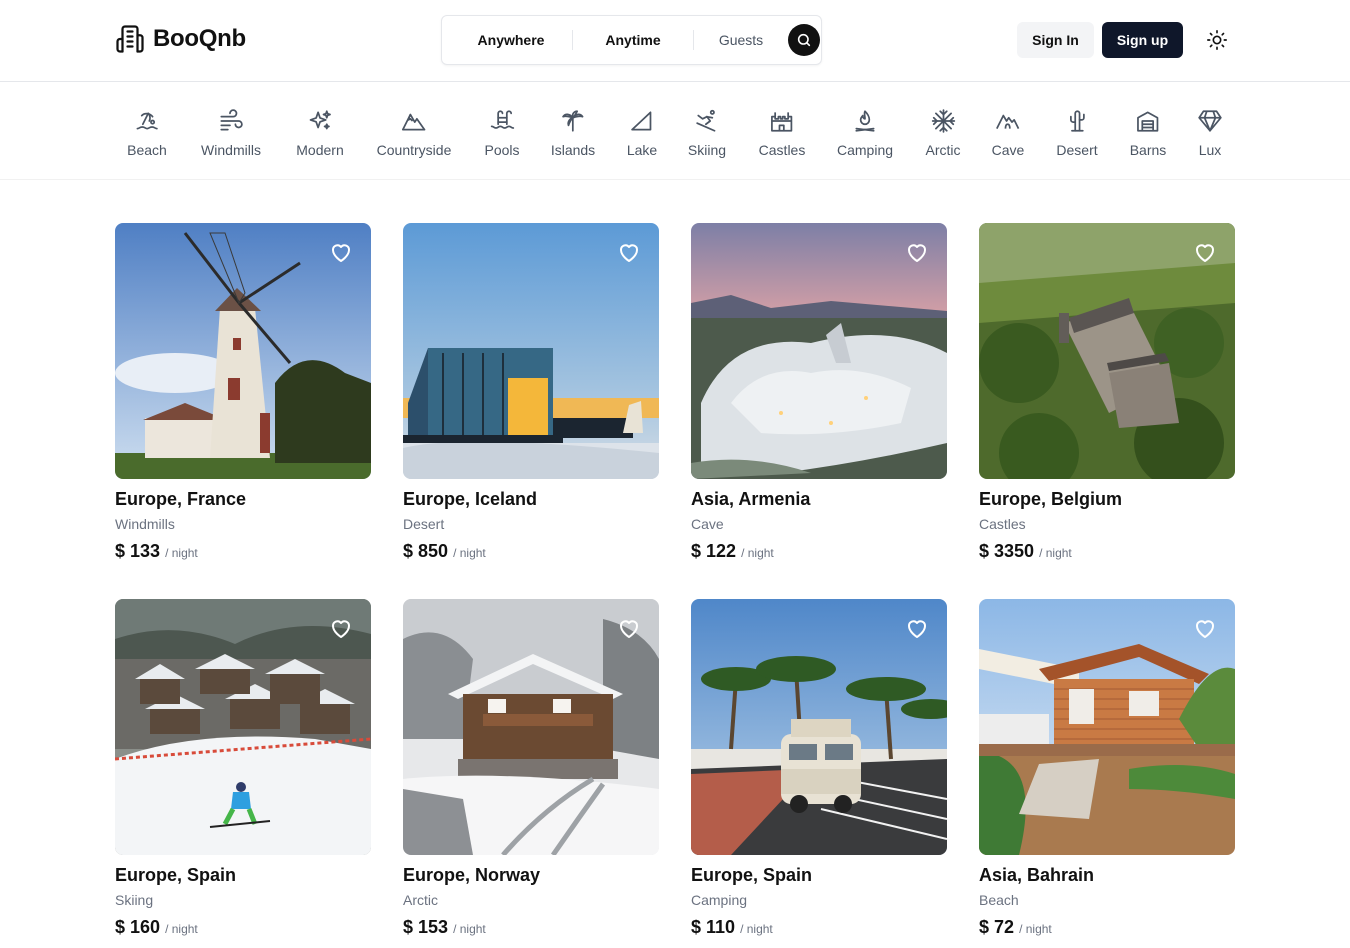 The height and width of the screenshot is (948, 1350). Describe the element at coordinates (420, 900) in the screenshot. I see `listing-category: Arctic` at that location.